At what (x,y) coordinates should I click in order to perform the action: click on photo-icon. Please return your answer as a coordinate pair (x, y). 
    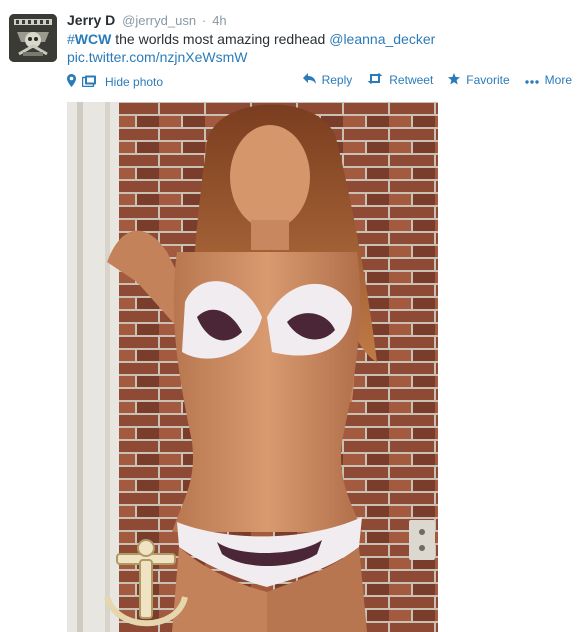
    Looking at the image, I should click on (89, 82).